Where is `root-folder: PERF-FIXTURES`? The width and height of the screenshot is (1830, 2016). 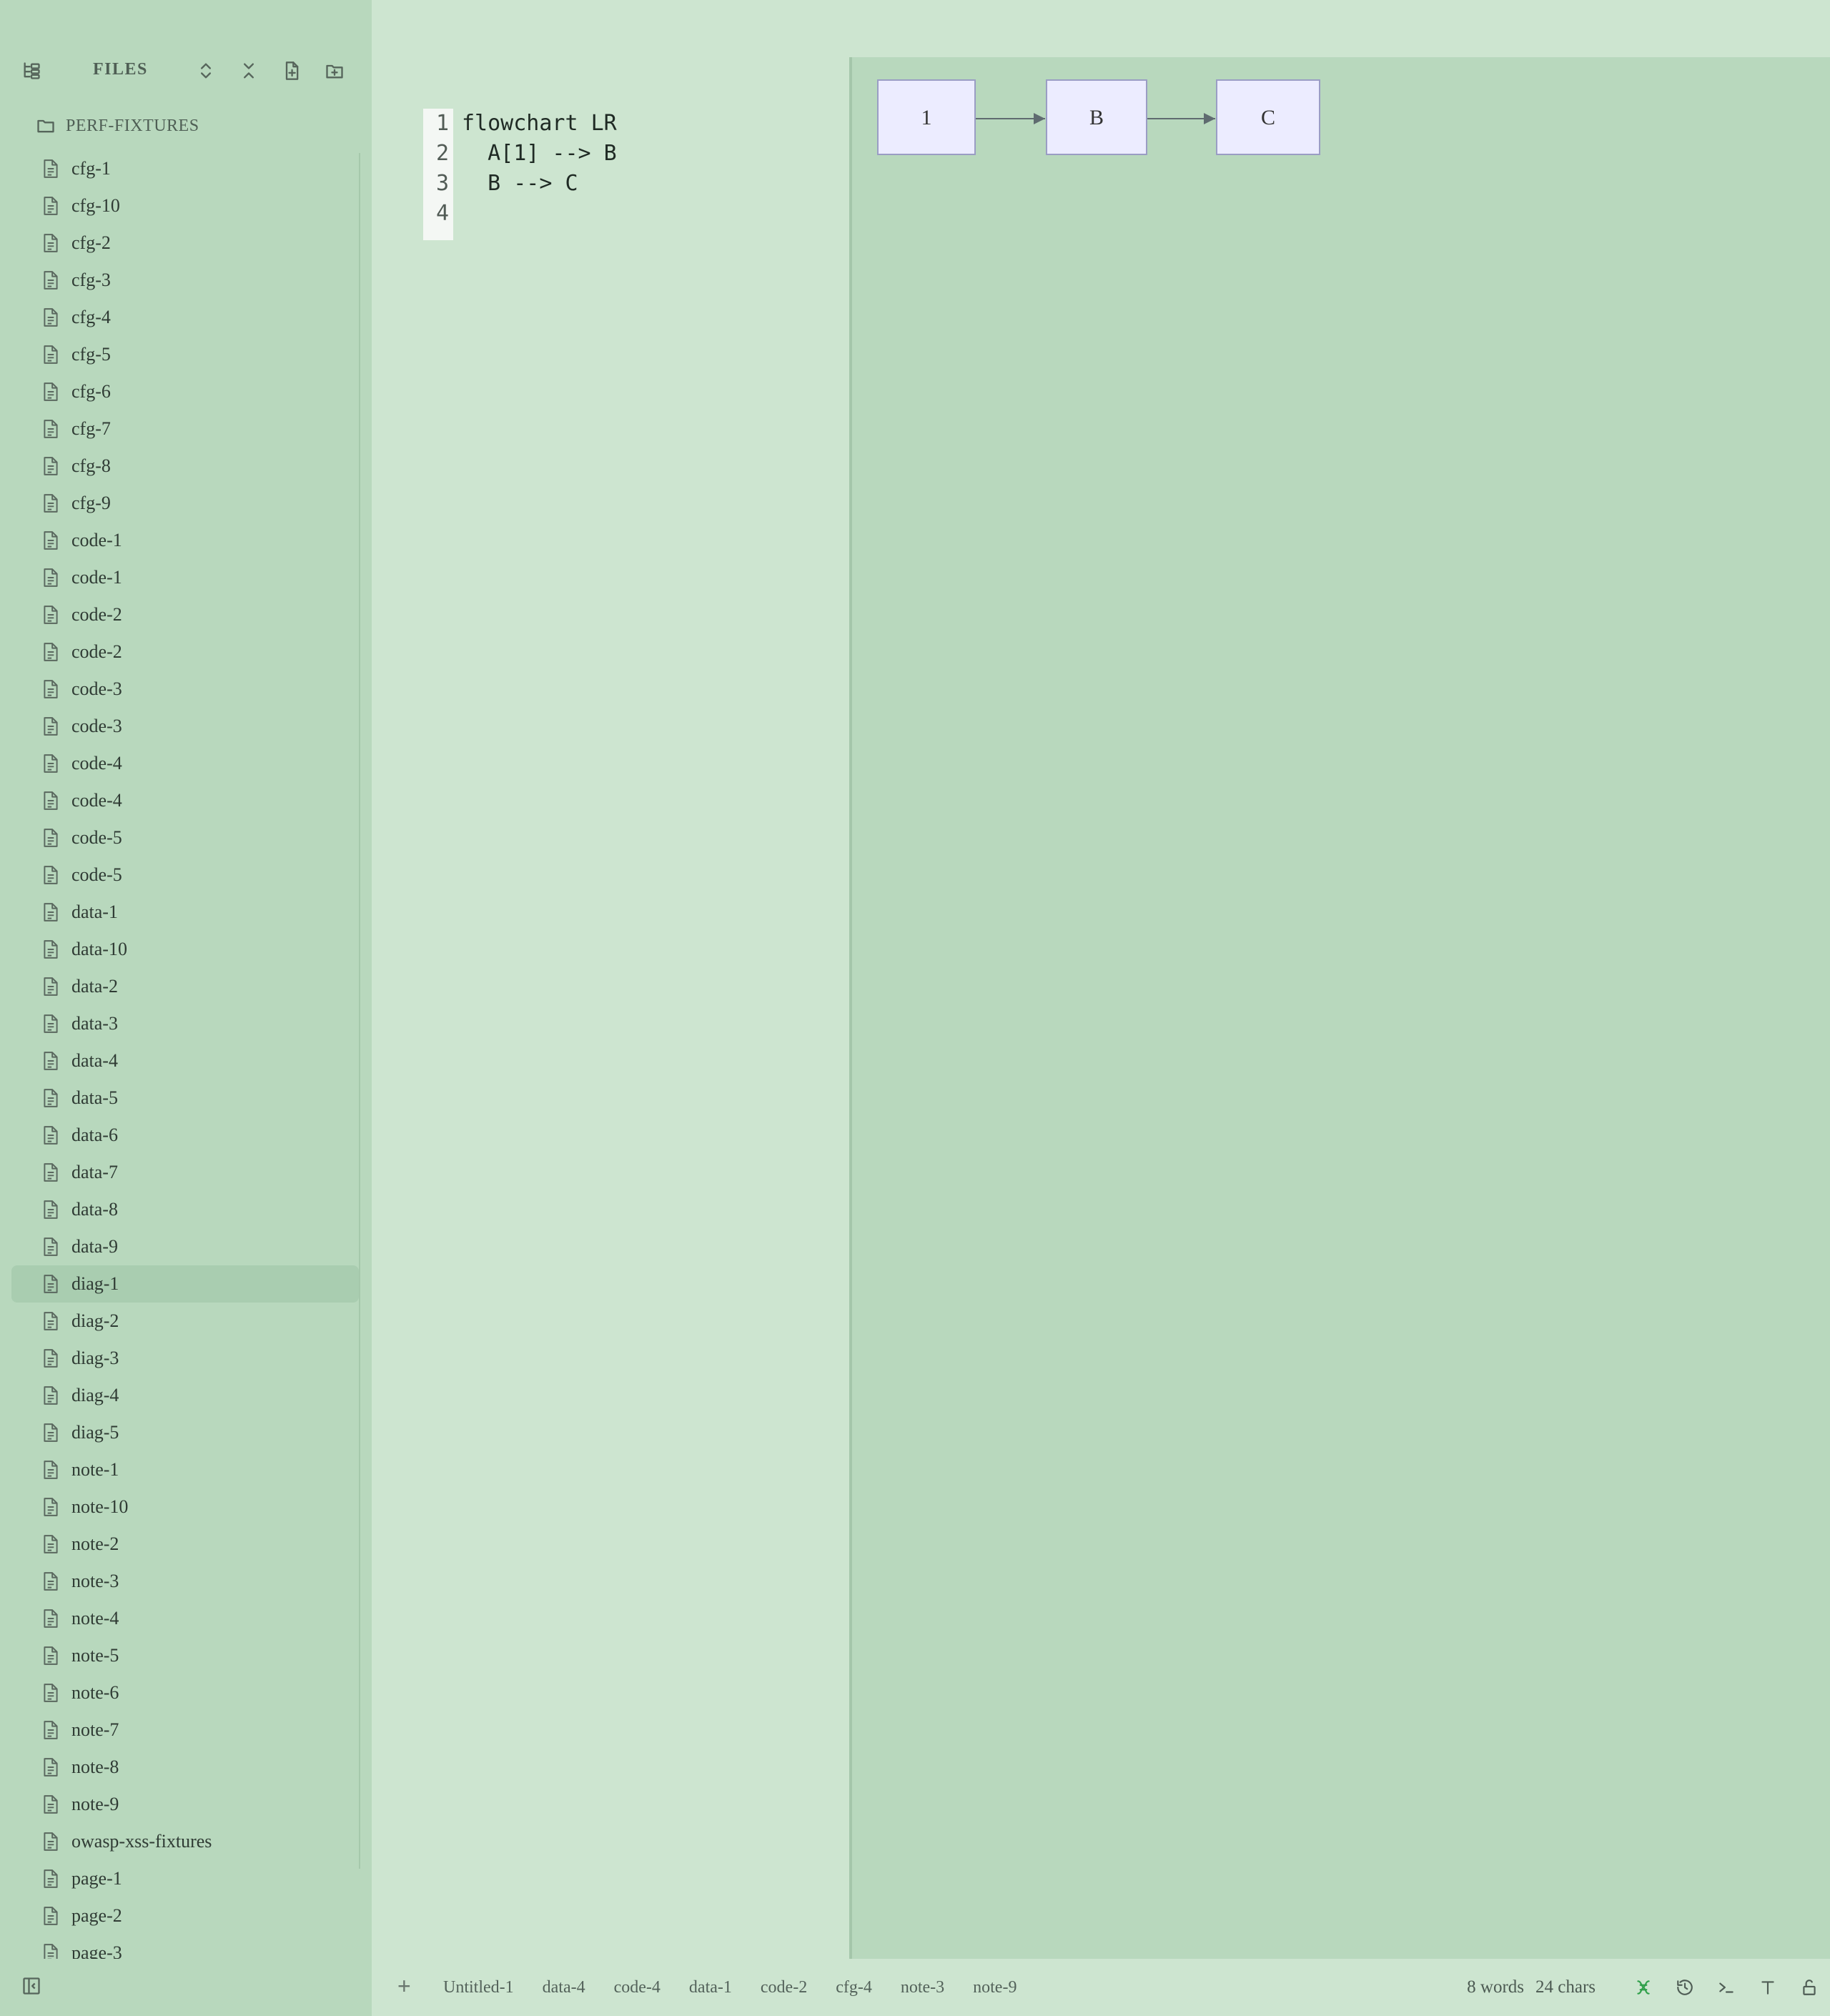 root-folder: PERF-FIXTURES is located at coordinates (118, 126).